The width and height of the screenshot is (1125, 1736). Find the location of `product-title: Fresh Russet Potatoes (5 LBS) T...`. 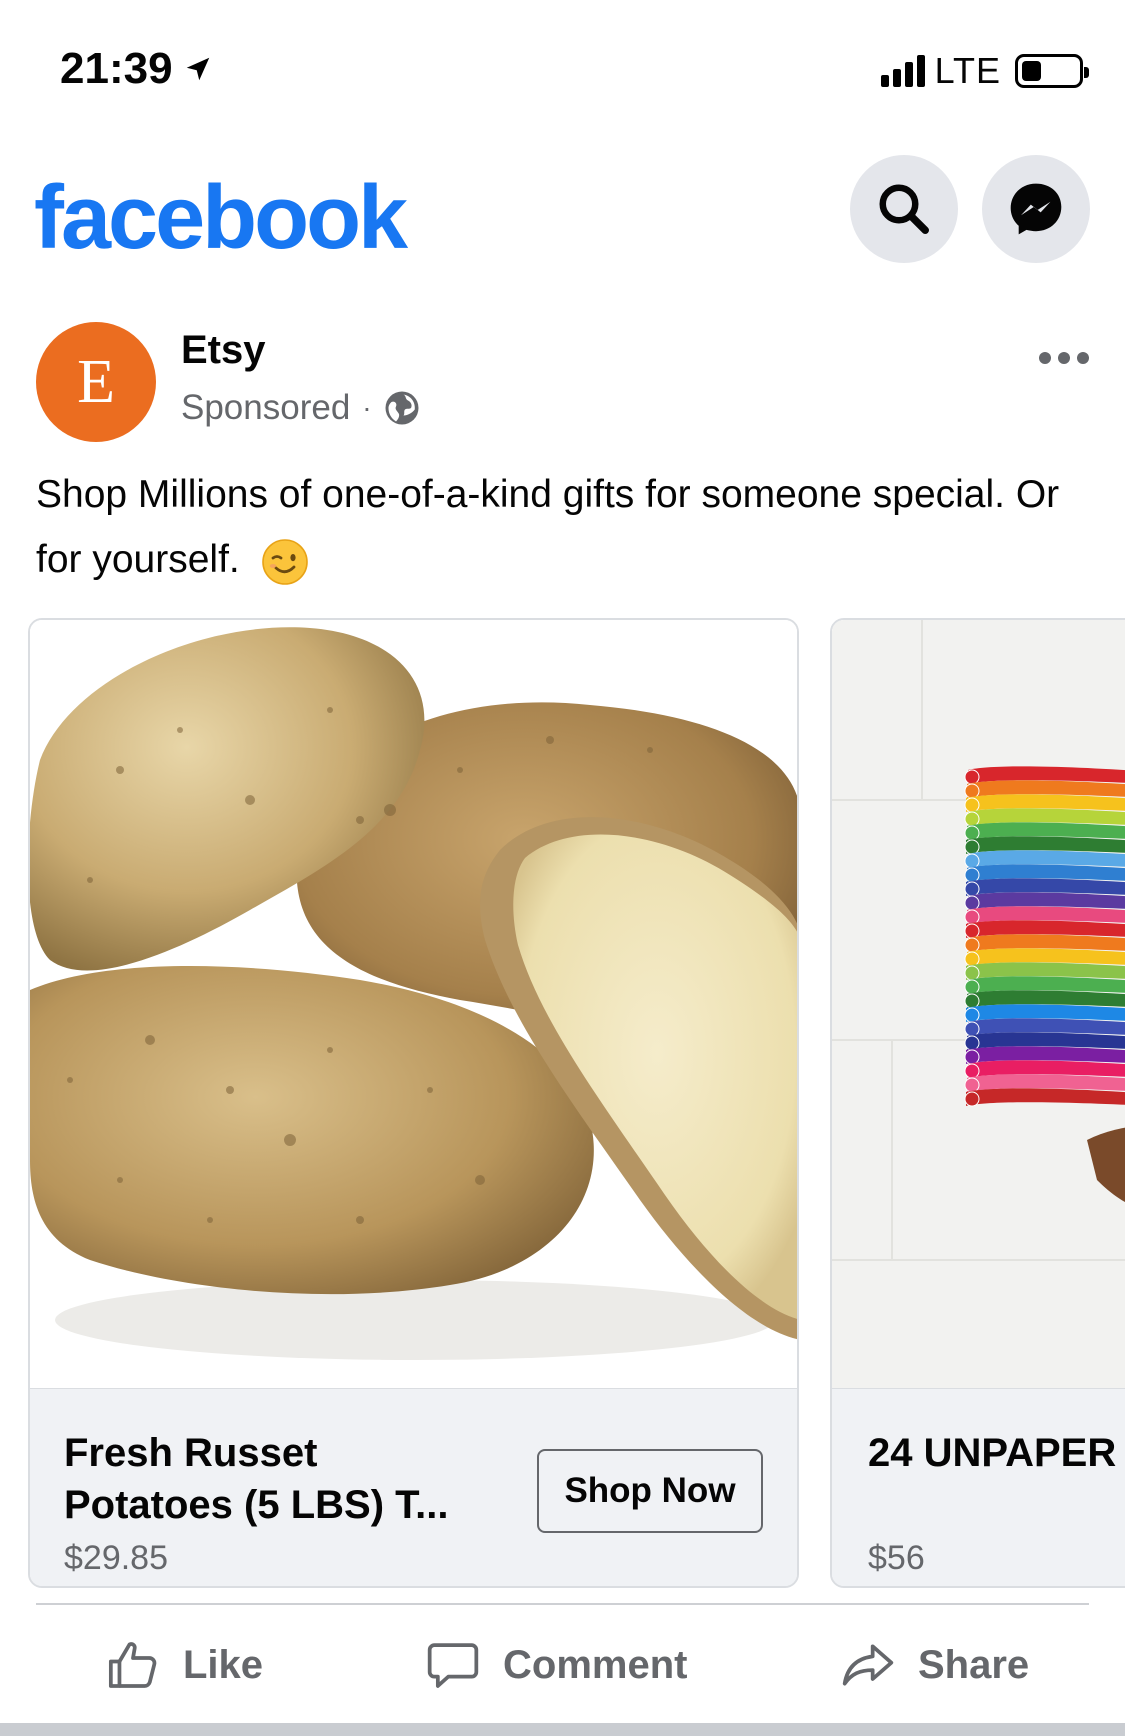

product-title: Fresh Russet Potatoes (5 LBS) T... is located at coordinates (279, 1479).